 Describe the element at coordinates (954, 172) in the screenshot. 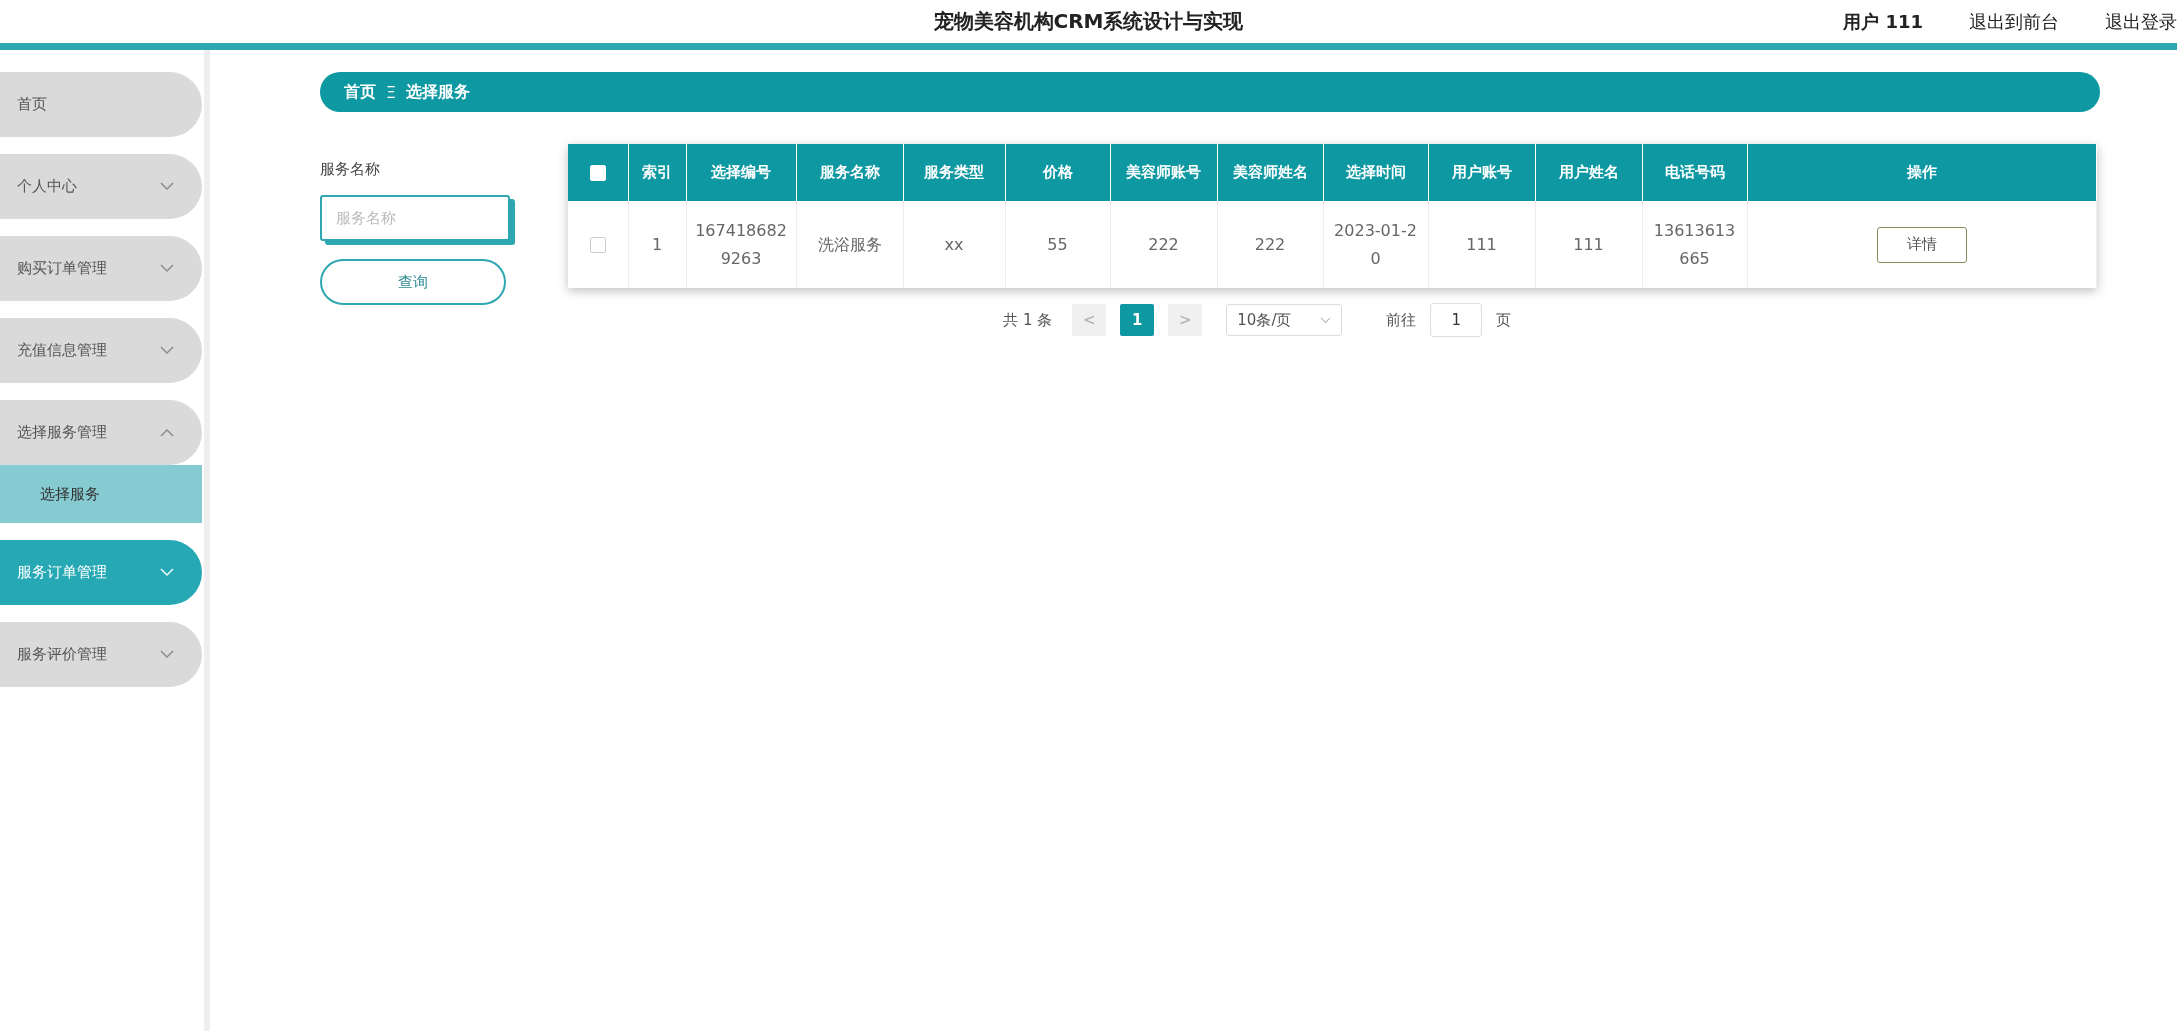

I see `column-header: 服务类型` at that location.